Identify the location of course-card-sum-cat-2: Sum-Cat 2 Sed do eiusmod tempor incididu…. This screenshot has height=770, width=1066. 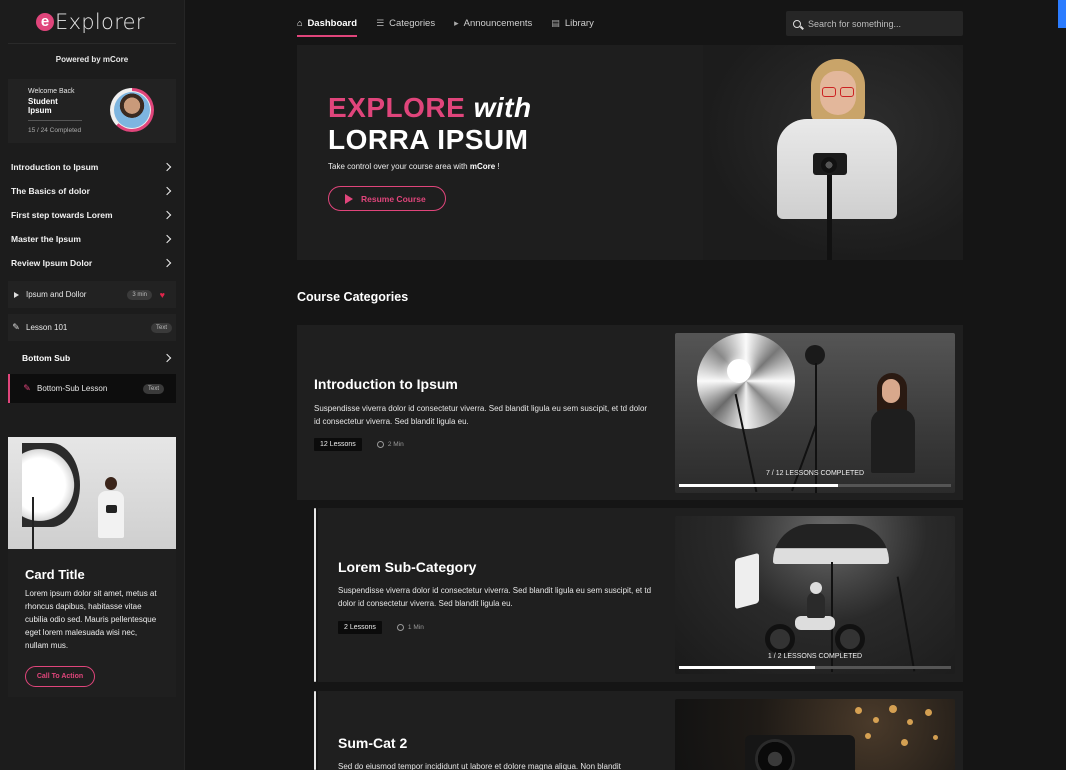
(640, 730).